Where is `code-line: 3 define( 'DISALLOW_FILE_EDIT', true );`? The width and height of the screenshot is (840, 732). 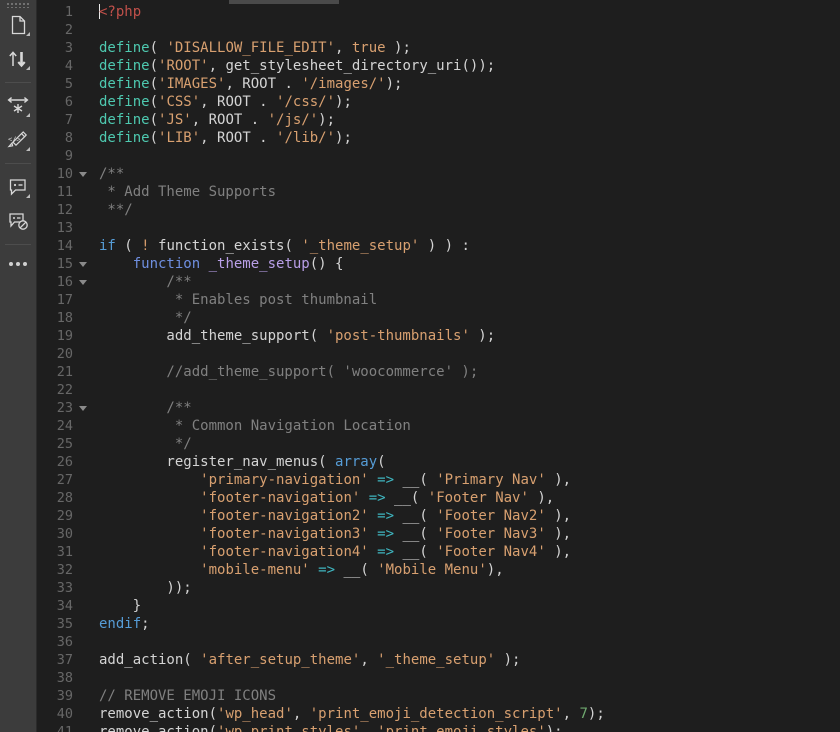
code-line: 3 define( 'DISALLOW_FILE_EDIT', true ); is located at coordinates (438, 48).